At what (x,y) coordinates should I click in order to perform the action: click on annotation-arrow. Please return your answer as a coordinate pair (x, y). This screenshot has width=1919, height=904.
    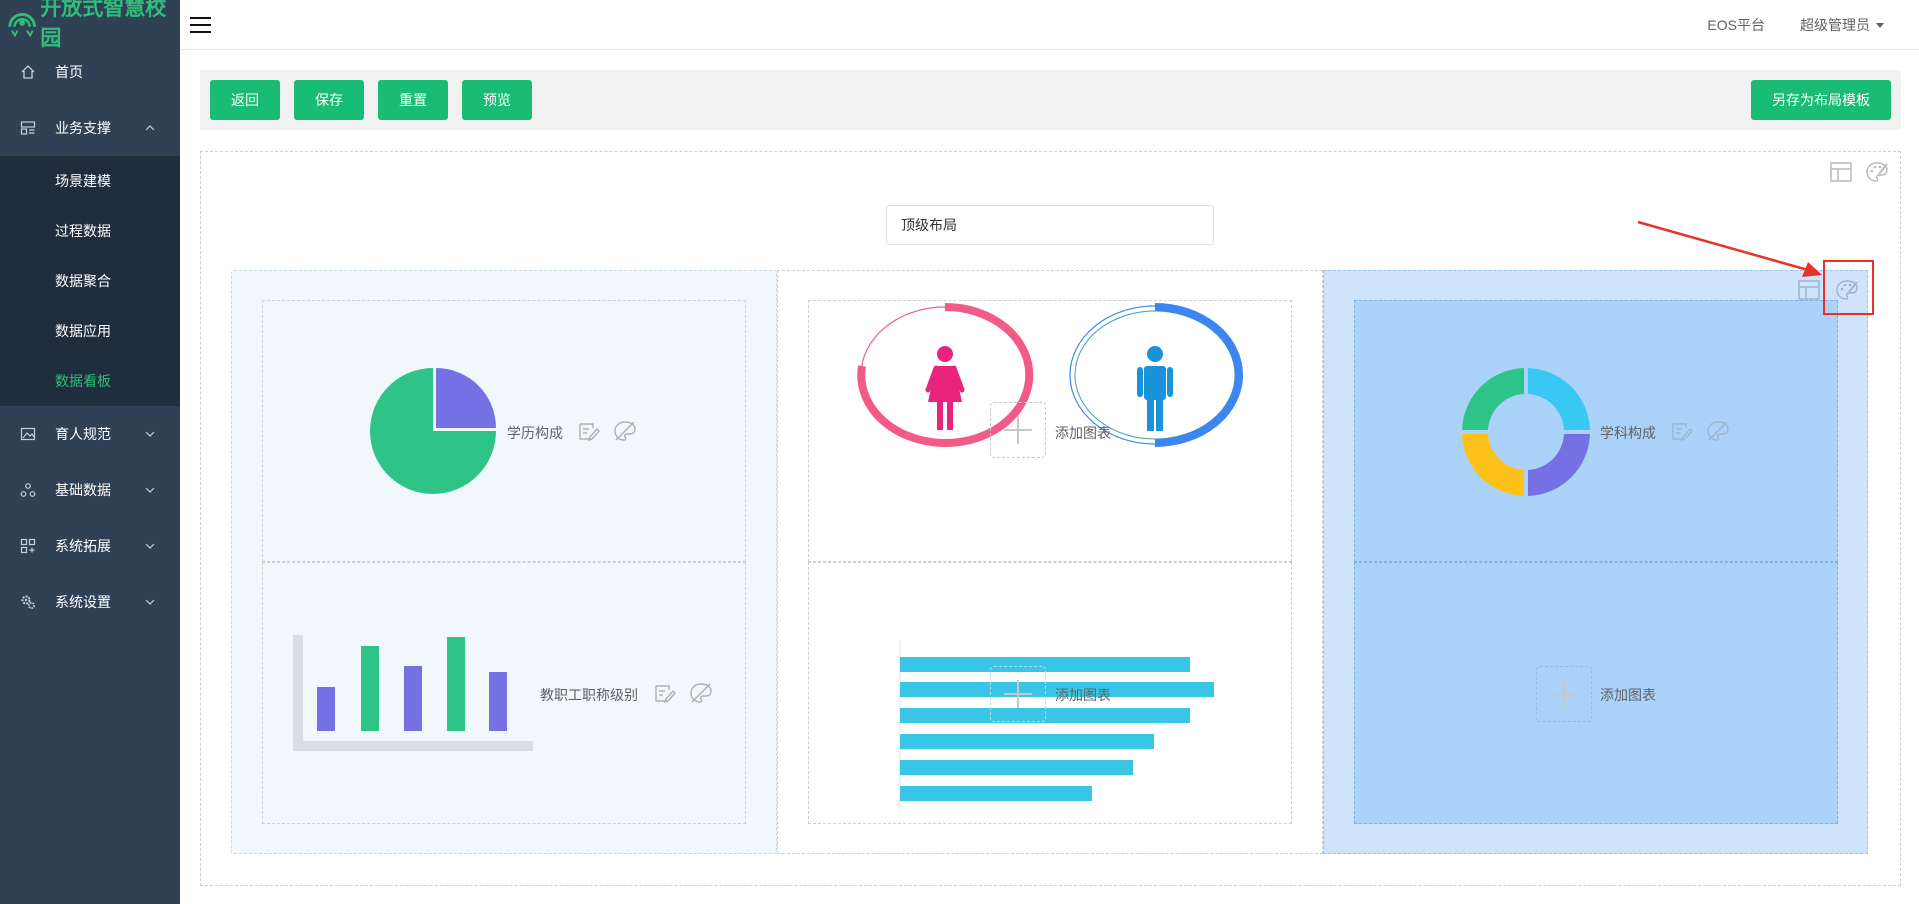
    Looking at the image, I should click on (1729, 248).